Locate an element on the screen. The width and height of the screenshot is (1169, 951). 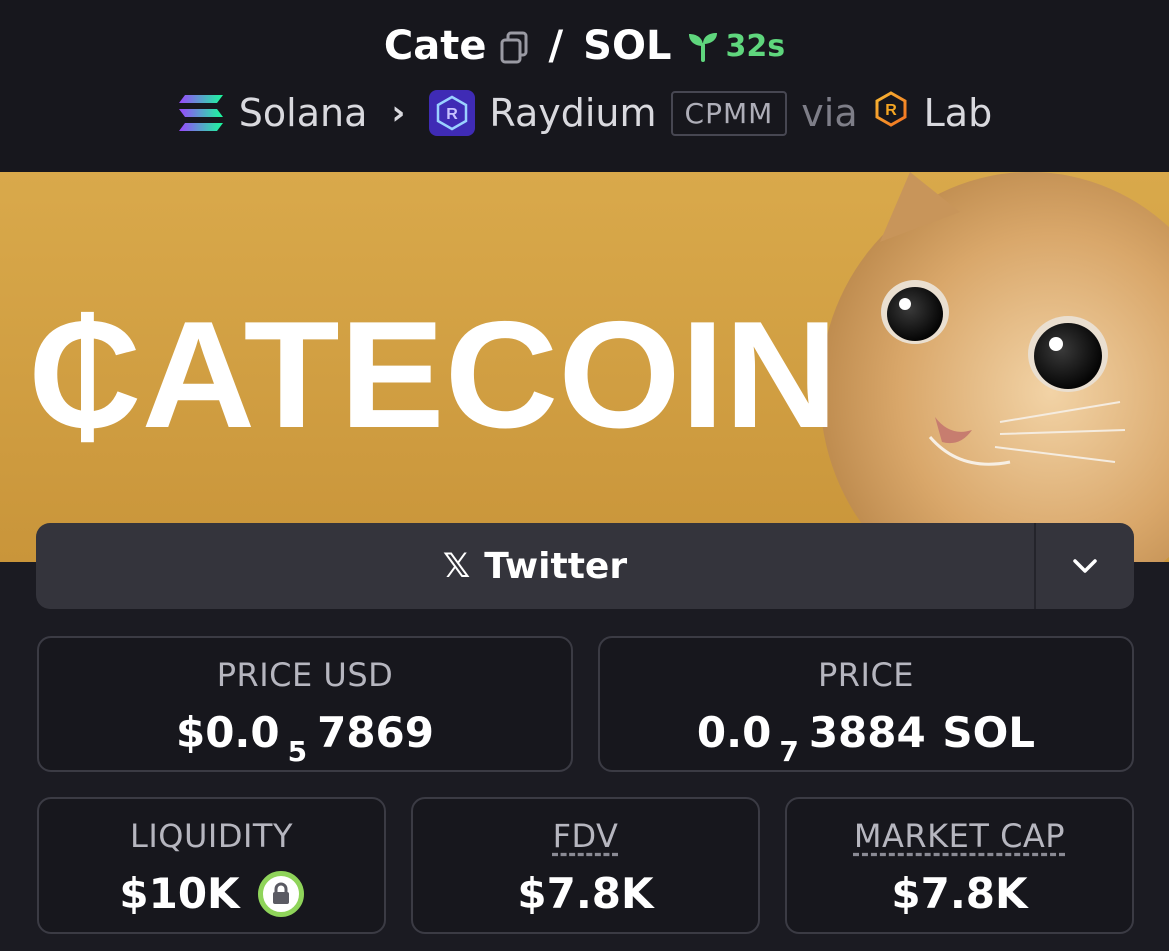
price-usd-label: PRICE USD is located at coordinates (305, 675).